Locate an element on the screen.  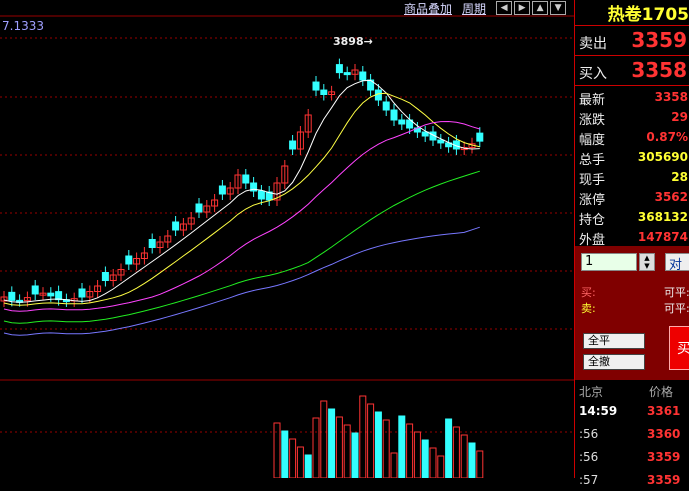
arrow-right-icon: ▶ is located at coordinates (522, 8).